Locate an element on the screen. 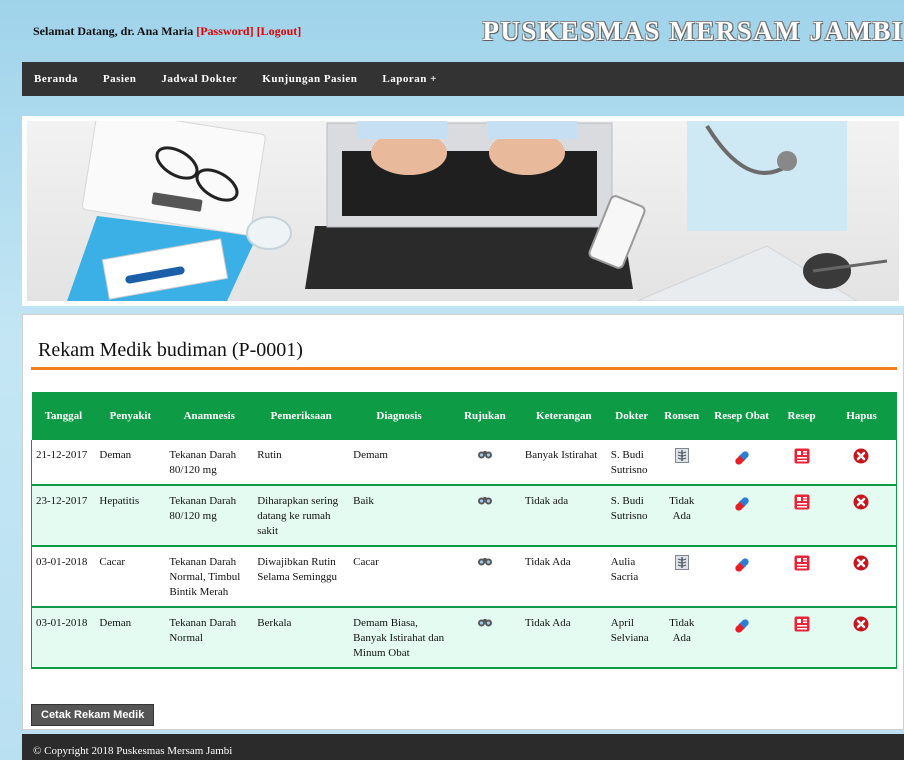 The width and height of the screenshot is (904, 760). cell-tanggal: 23-12-2017 is located at coordinates (63, 516).